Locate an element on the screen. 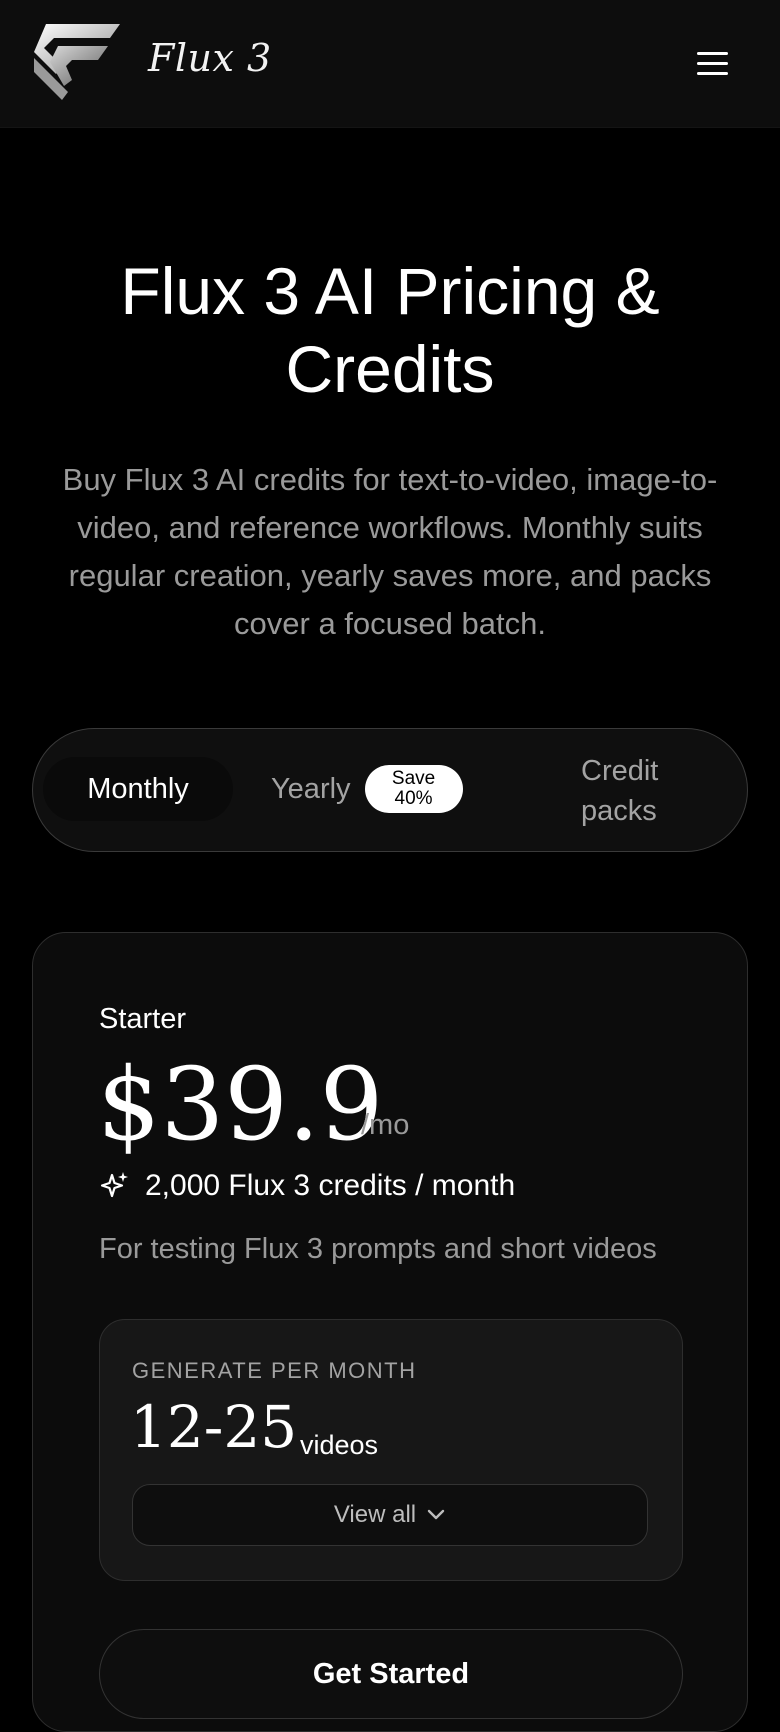 The image size is (780, 1732). generate-unit: videos is located at coordinates (339, 1445).